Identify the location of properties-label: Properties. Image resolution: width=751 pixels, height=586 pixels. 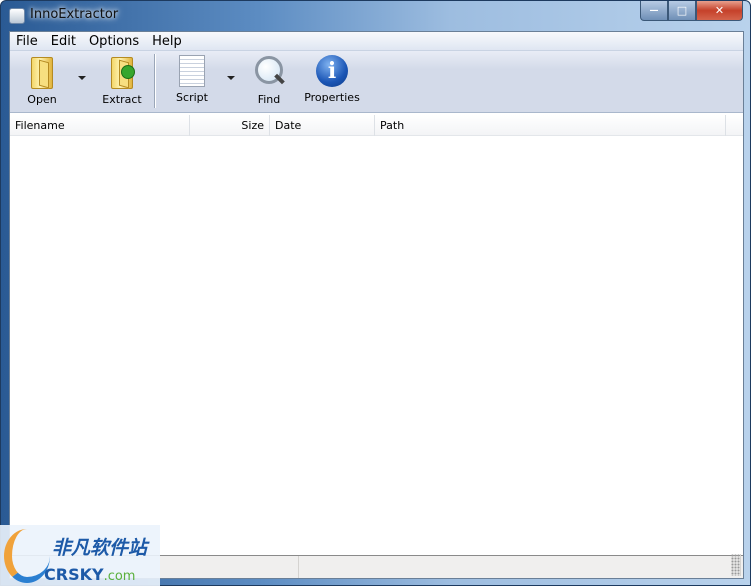
(332, 97).